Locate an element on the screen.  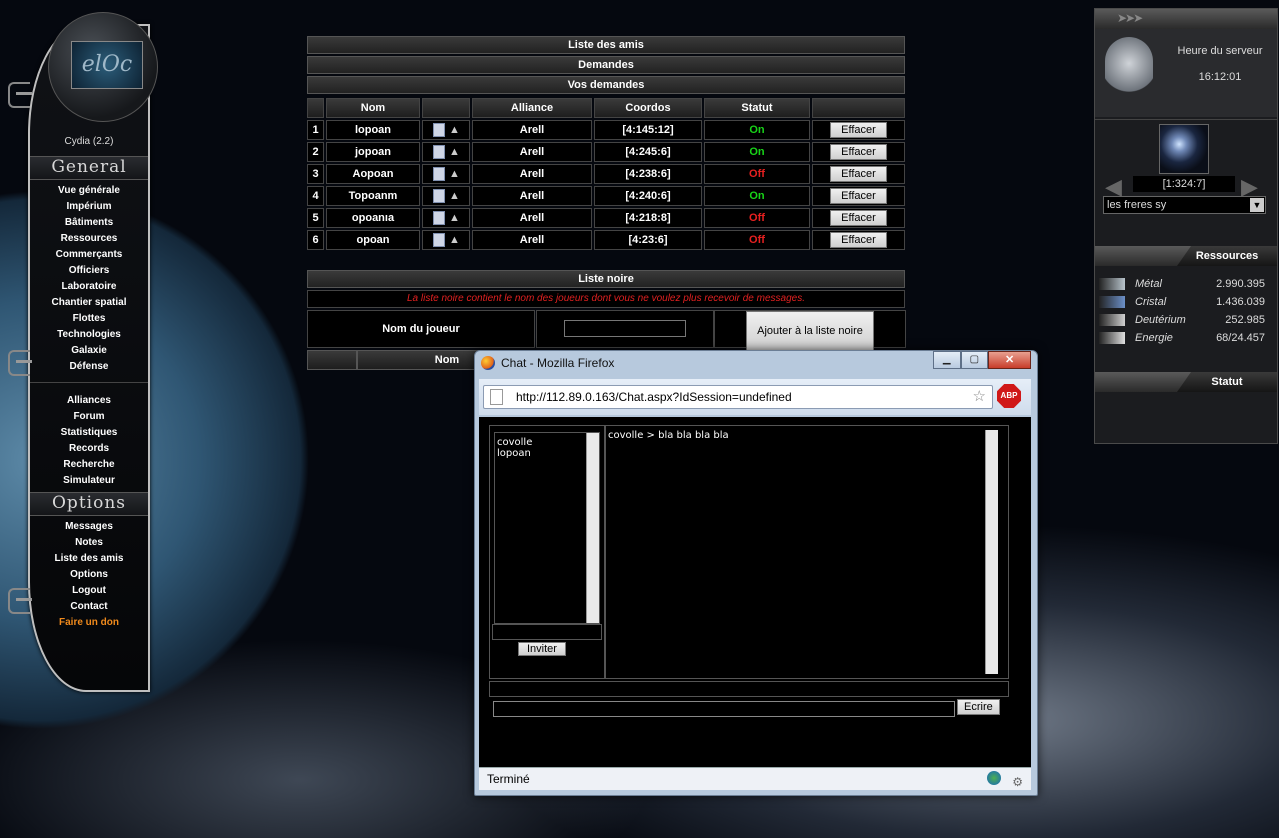
window-titlebar: Chat - Mozilla Firefox ▁ ▢ ✕ is located at coordinates (756, 364).